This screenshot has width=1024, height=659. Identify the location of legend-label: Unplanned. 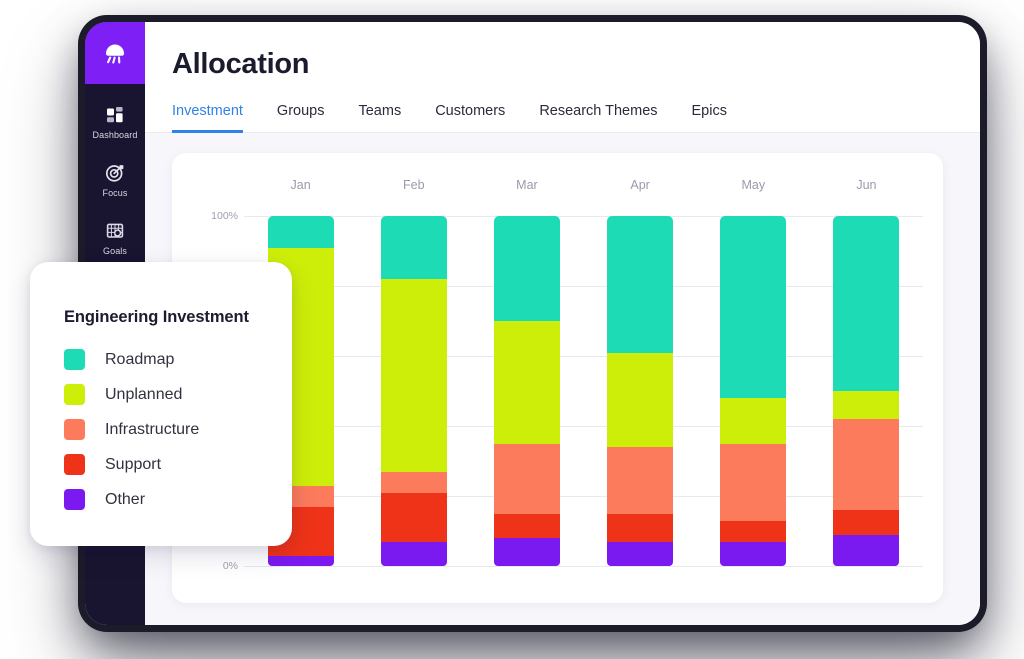
(144, 394).